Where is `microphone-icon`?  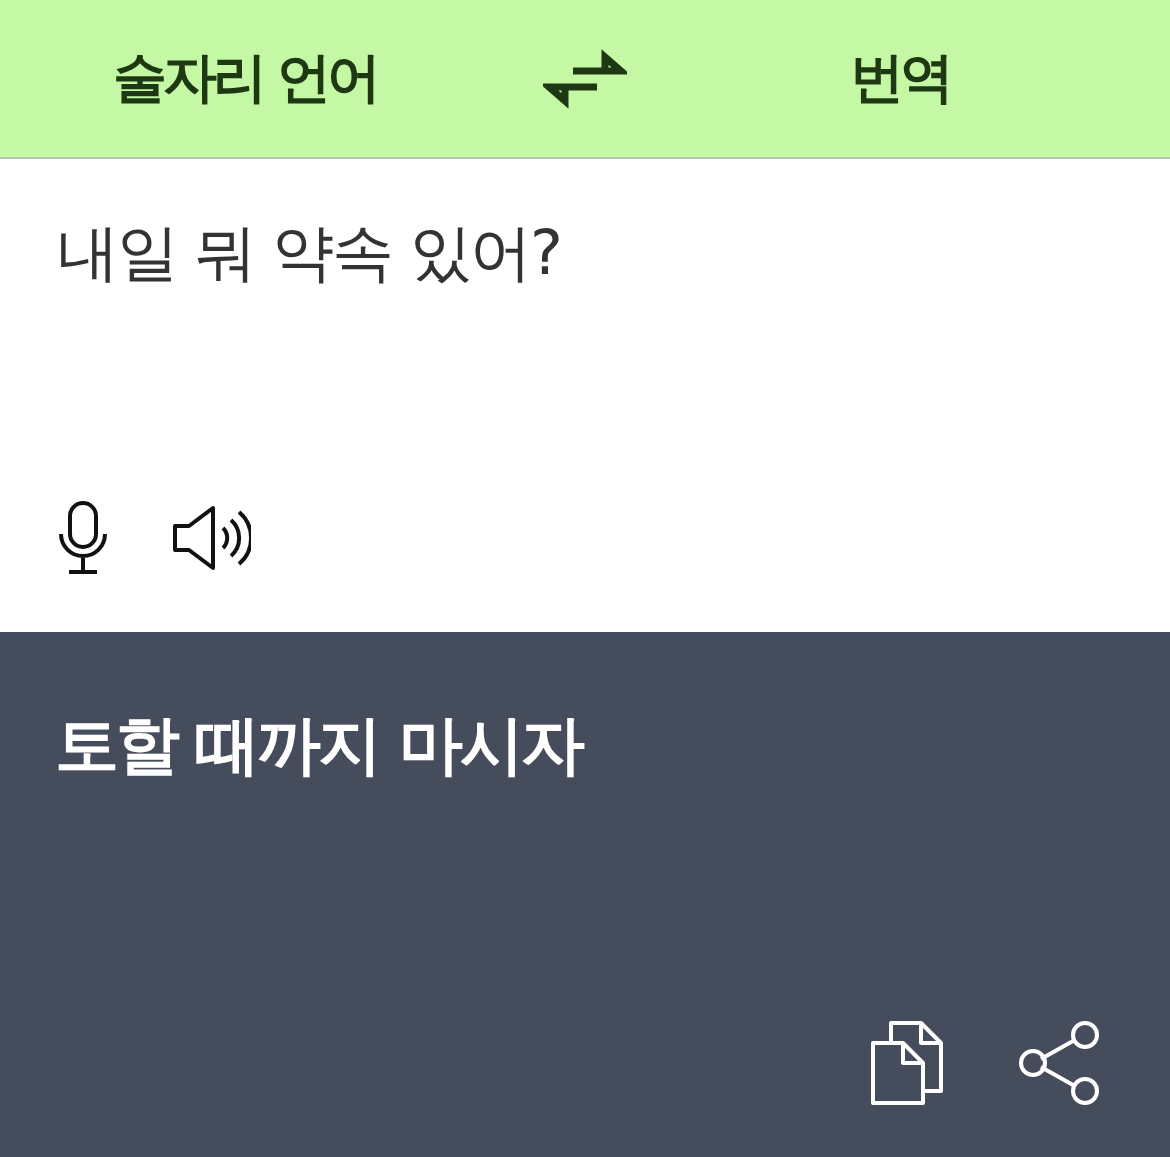 microphone-icon is located at coordinates (83, 538).